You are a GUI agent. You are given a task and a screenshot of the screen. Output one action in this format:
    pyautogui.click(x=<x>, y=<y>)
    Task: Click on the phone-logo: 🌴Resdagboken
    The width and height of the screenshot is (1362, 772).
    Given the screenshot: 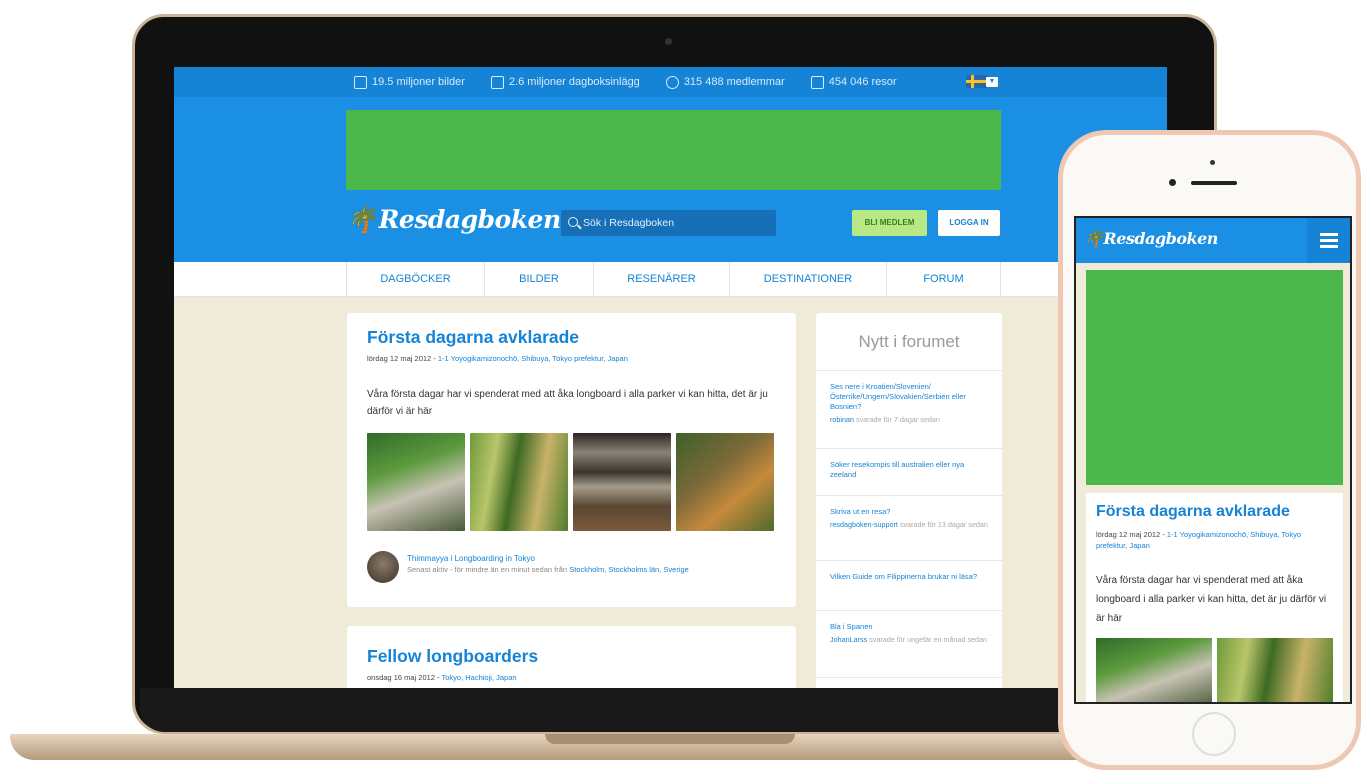 What is the action you would take?
    pyautogui.click(x=1151, y=238)
    